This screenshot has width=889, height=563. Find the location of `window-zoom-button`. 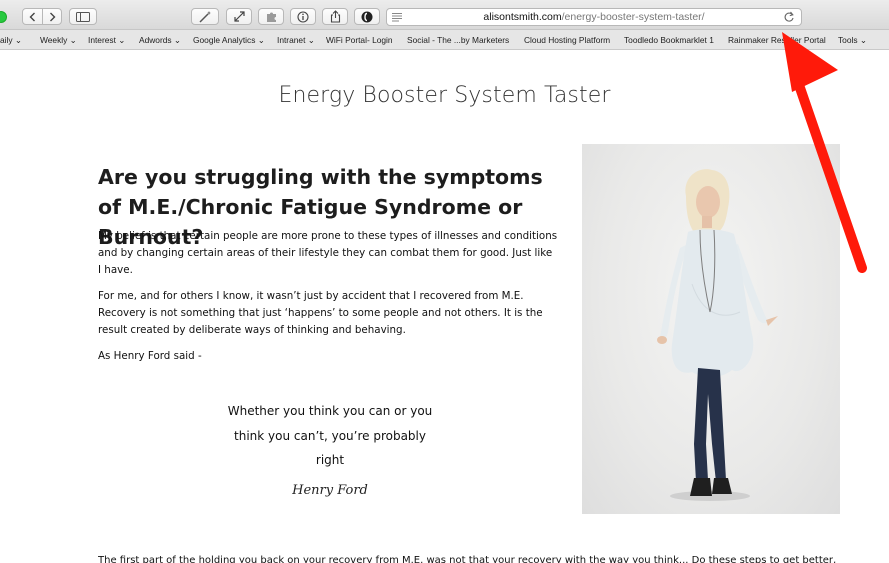

window-zoom-button is located at coordinates (3, 17).